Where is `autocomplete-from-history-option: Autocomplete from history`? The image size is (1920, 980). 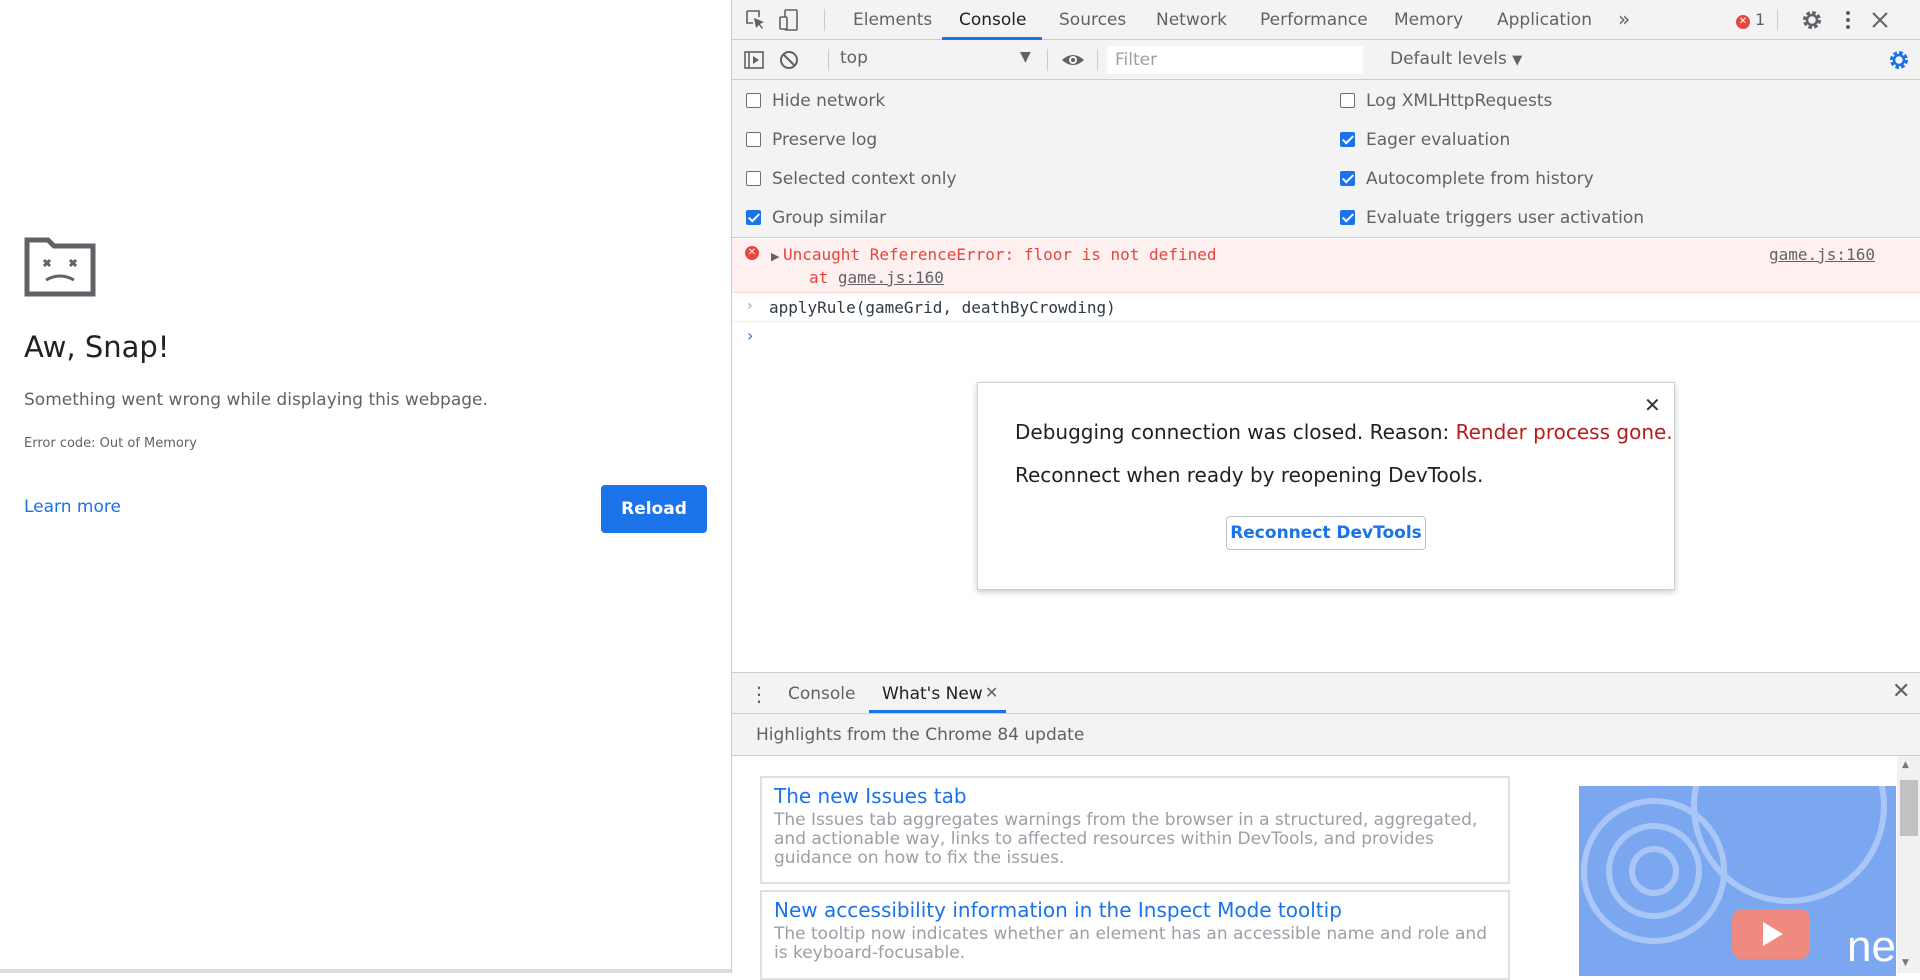
autocomplete-from-history-option: Autocomplete from history is located at coordinates (1467, 179).